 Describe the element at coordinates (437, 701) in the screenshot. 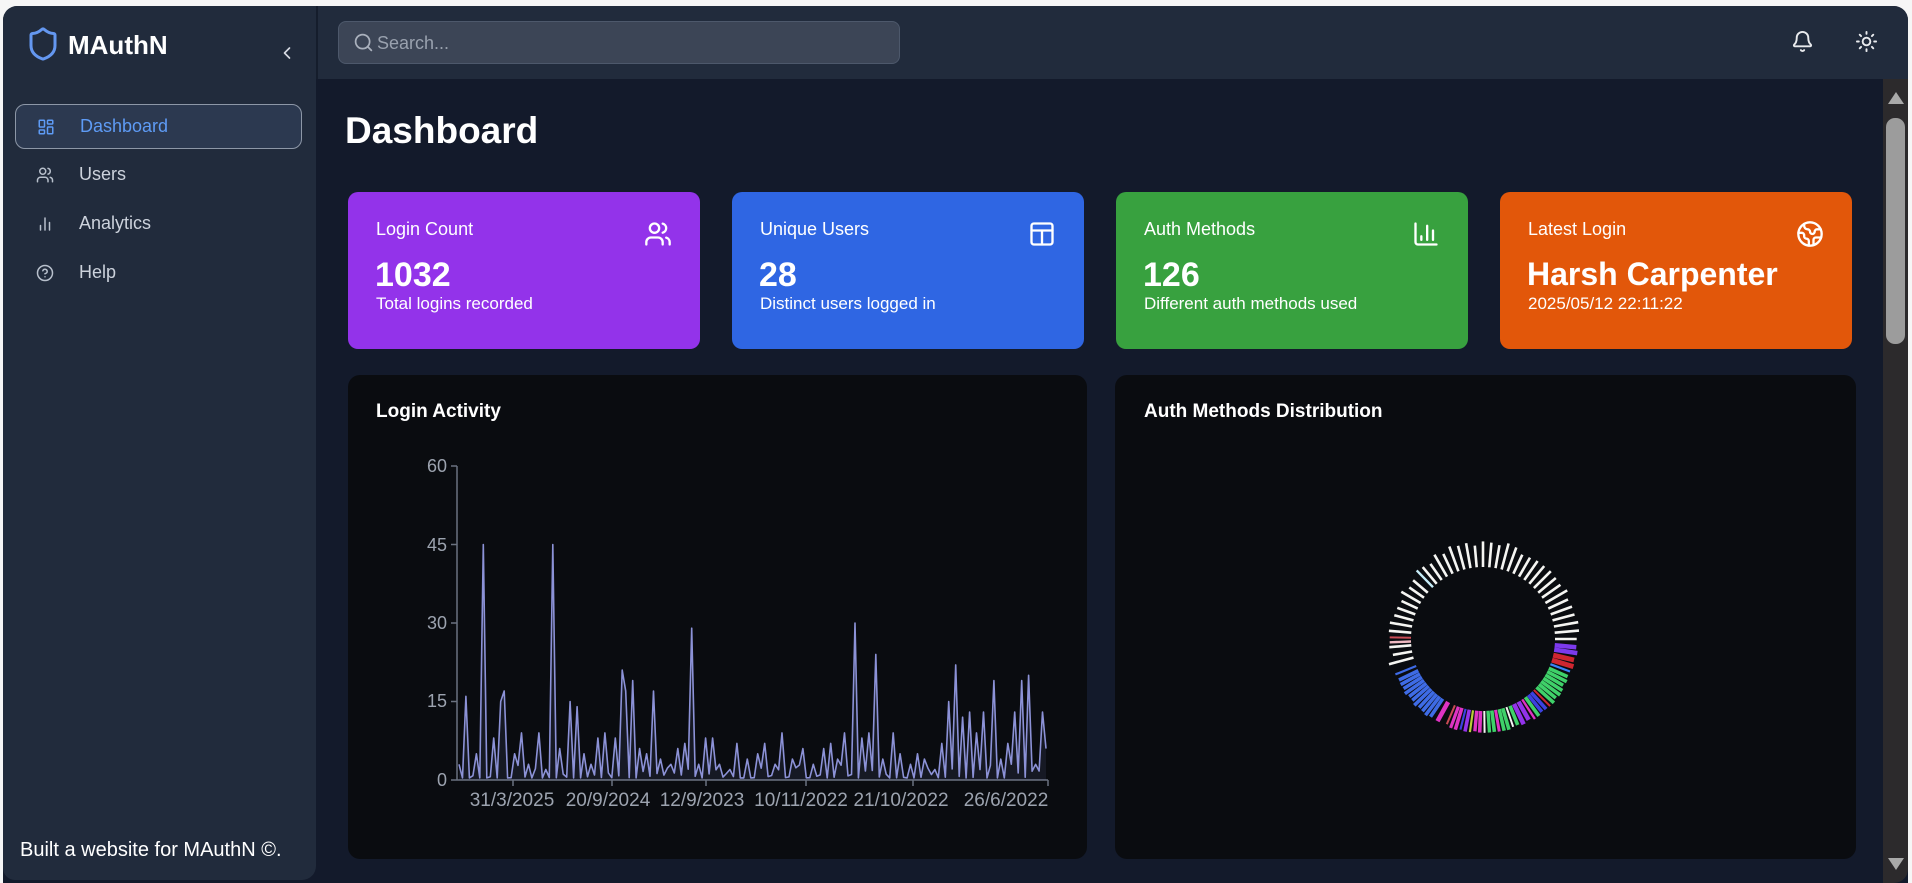

I see `svg-text: 15` at that location.